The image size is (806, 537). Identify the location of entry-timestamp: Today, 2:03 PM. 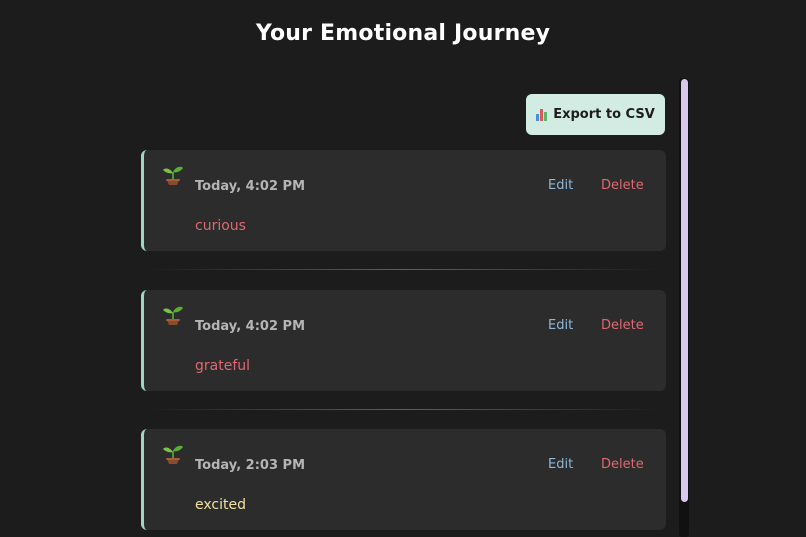
(250, 465).